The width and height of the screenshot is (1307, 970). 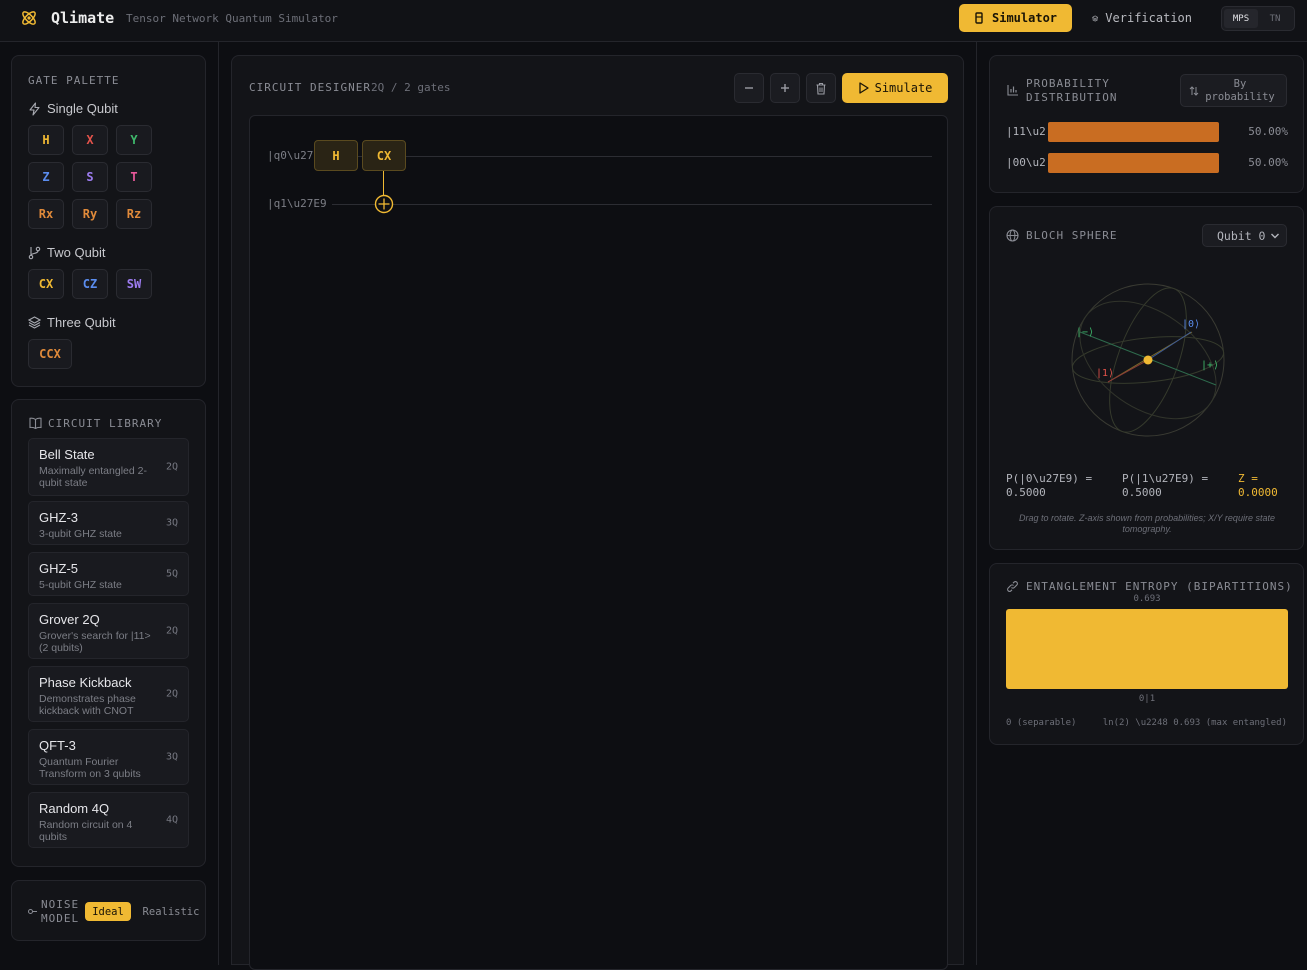 What do you see at coordinates (1191, 324) in the screenshot?
I see `bloch-label-zero: |0⟩` at bounding box center [1191, 324].